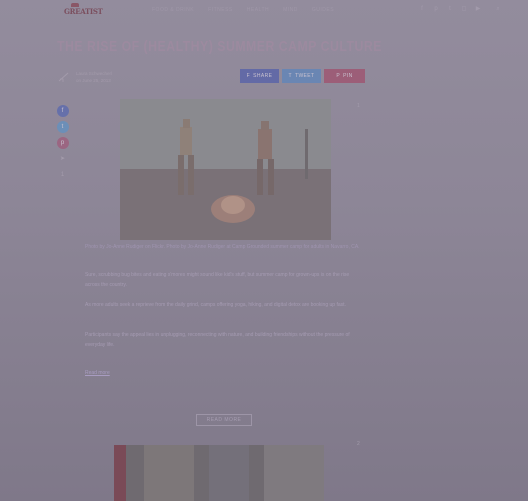  What do you see at coordinates (290, 10) in the screenshot?
I see `nav-item-mind: MIND` at bounding box center [290, 10].